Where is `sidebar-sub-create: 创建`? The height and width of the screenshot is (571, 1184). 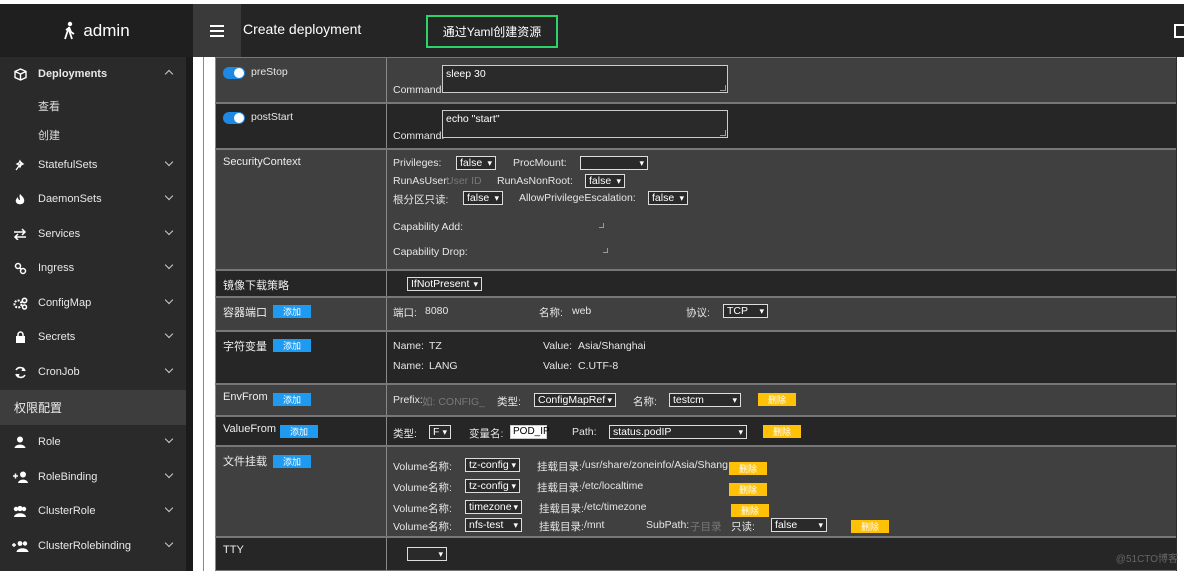
sidebar-sub-create: 创建 is located at coordinates (49, 135).